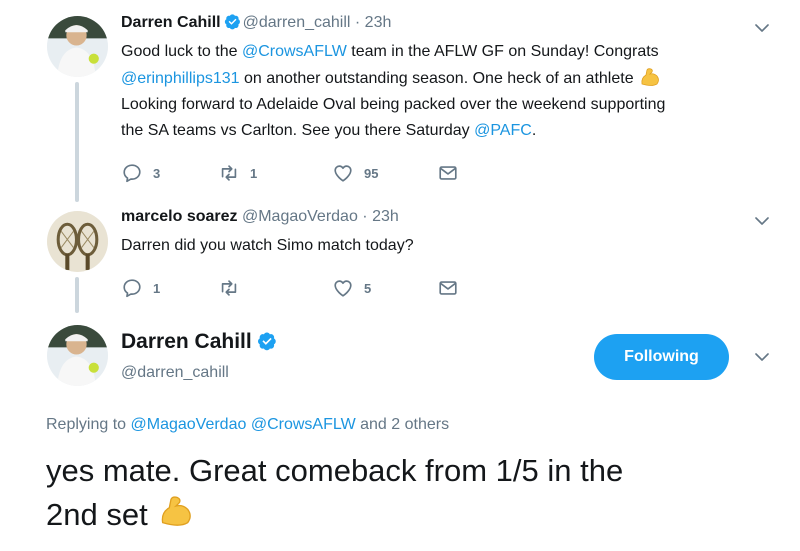 Image resolution: width=800 pixels, height=551 pixels. I want to click on tweet-actions: 3 1 95, so click(301, 173).